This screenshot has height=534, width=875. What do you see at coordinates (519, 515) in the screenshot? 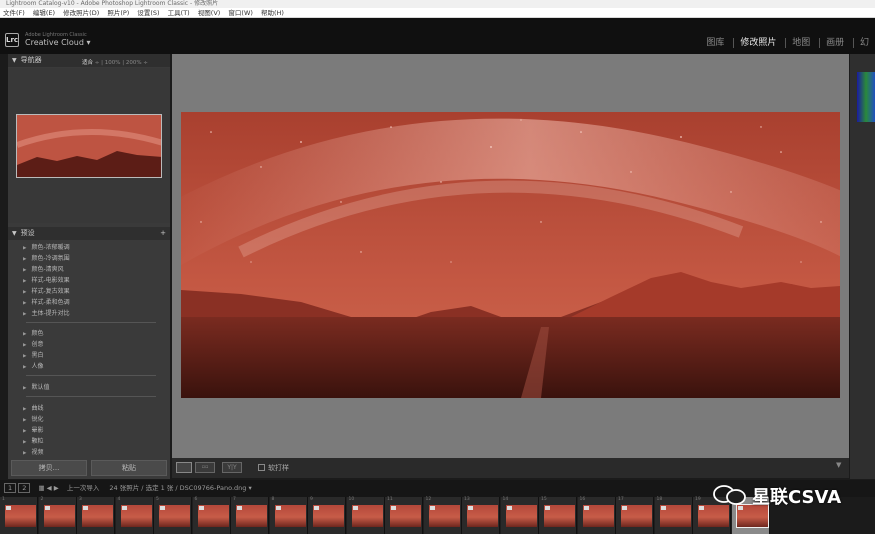
I see `filmstrip-thumbnail: 14` at bounding box center [519, 515].